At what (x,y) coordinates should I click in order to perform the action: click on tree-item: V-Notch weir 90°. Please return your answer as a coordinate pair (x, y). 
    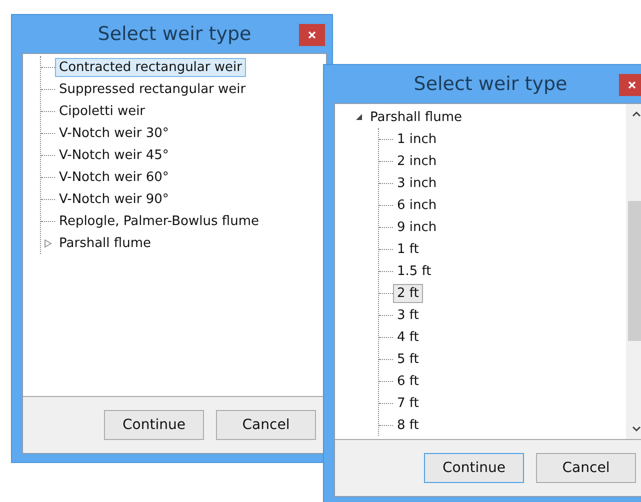
    Looking at the image, I should click on (114, 199).